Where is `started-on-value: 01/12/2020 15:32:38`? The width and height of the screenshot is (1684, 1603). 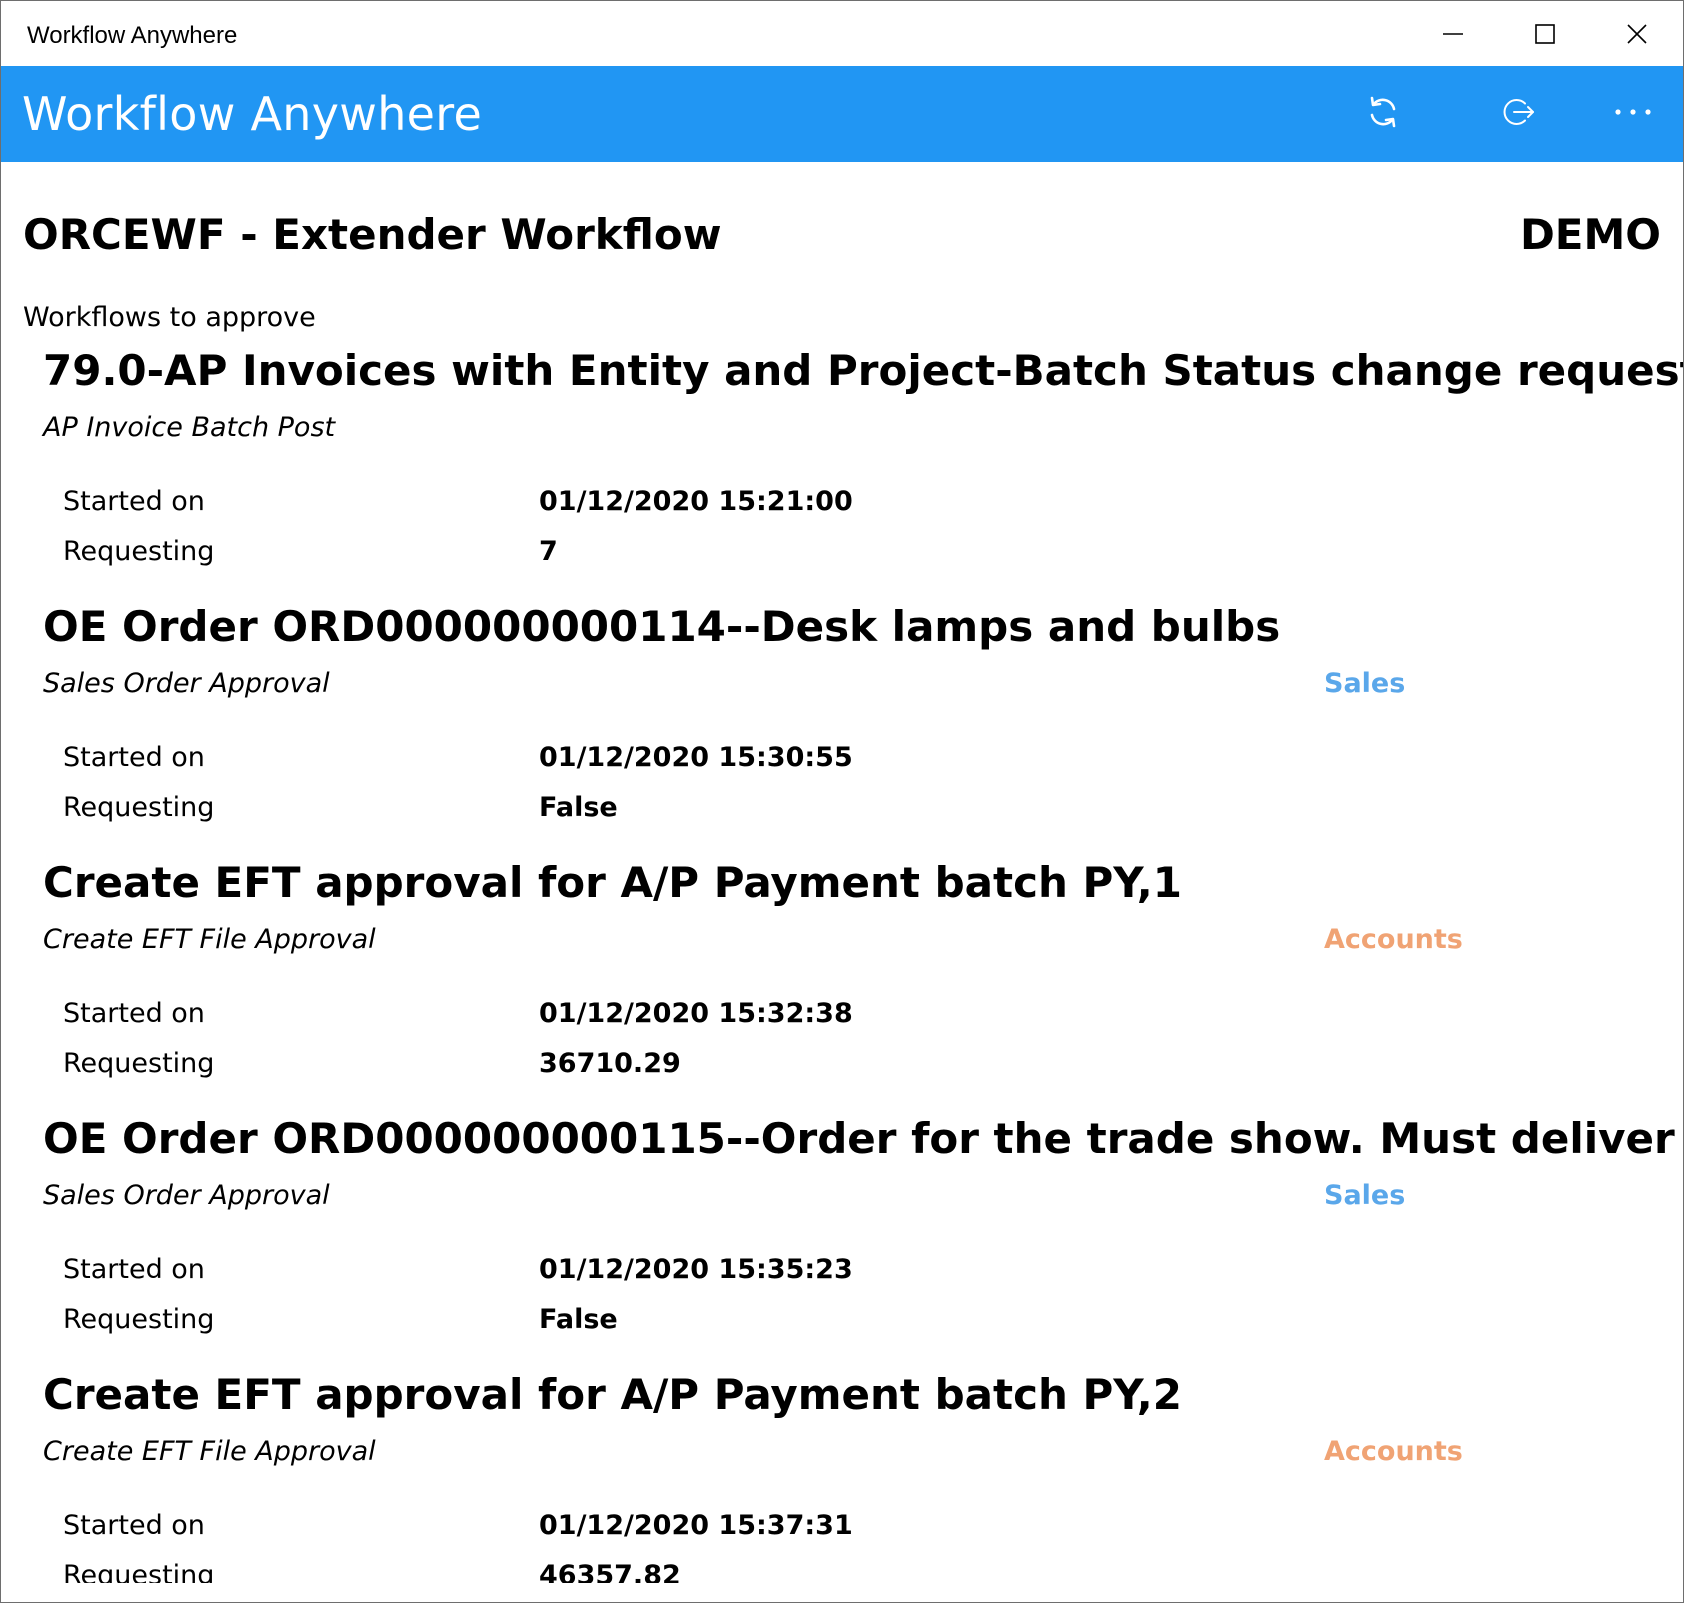 started-on-value: 01/12/2020 15:32:38 is located at coordinates (696, 1013).